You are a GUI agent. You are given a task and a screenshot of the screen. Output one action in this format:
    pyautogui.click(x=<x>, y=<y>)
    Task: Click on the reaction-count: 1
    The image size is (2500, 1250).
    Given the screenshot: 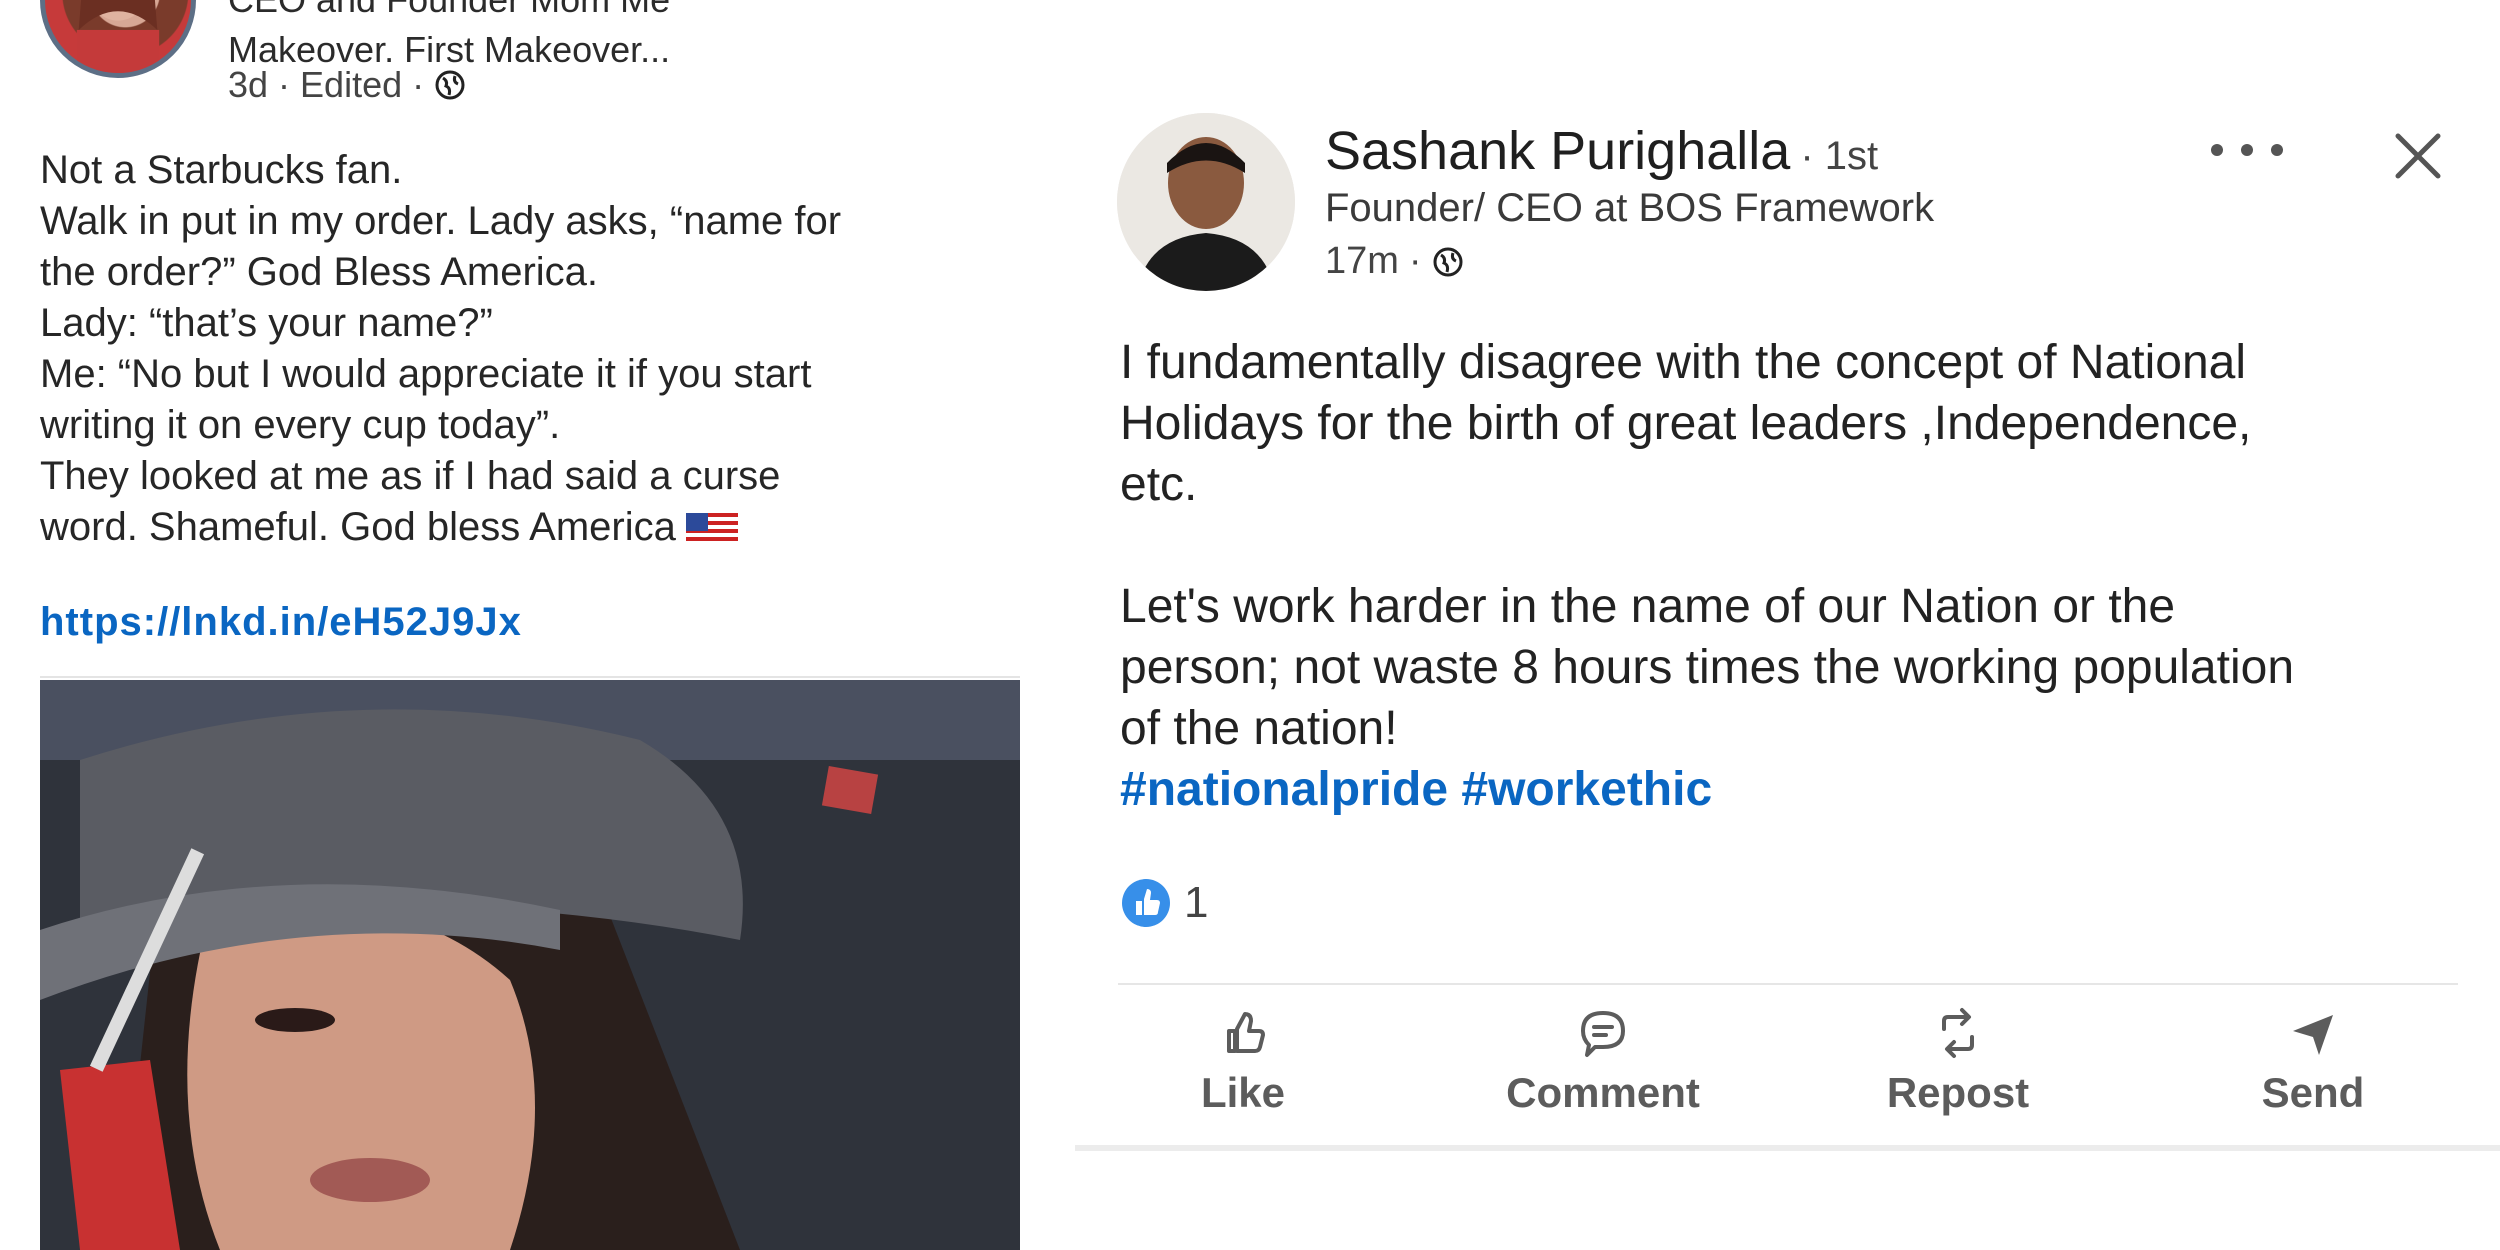 What is the action you would take?
    pyautogui.click(x=1196, y=902)
    